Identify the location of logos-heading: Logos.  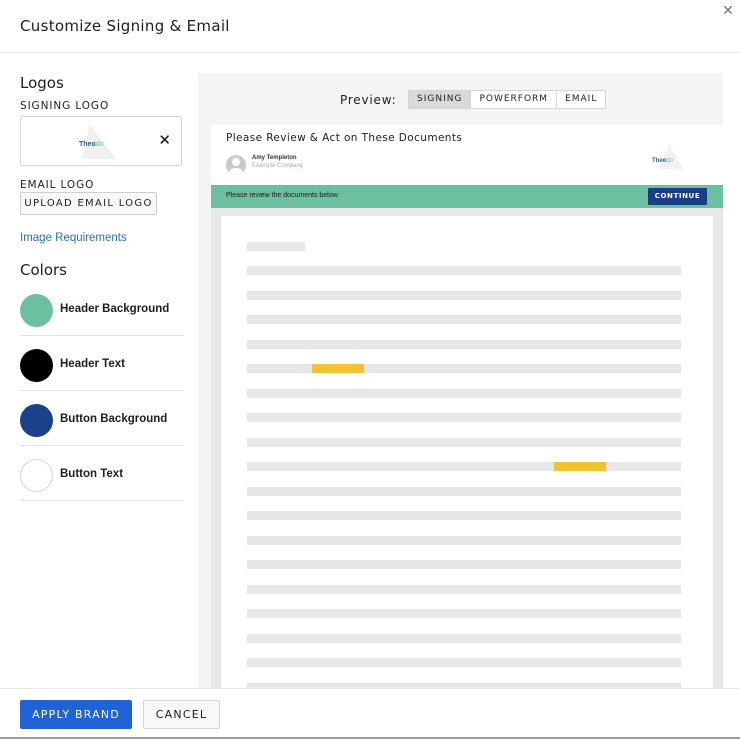
(42, 83).